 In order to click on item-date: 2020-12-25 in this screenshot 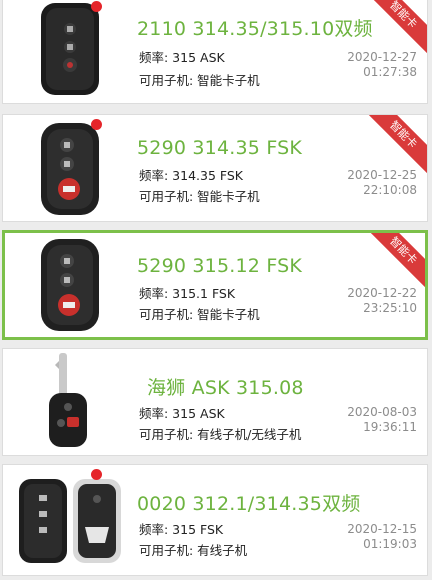, I will do `click(382, 175)`.